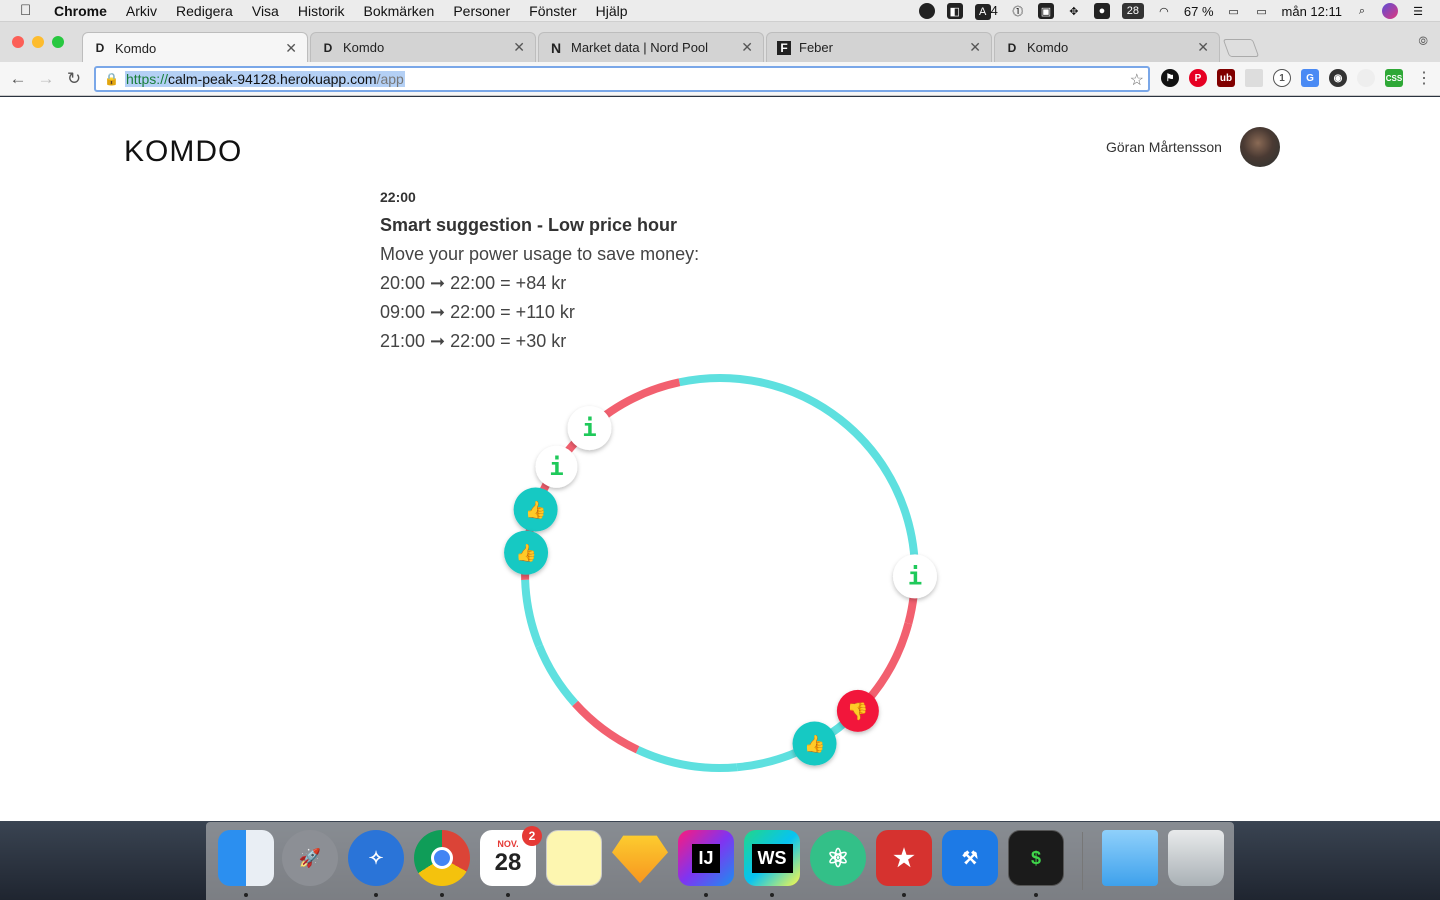  What do you see at coordinates (772, 858) in the screenshot?
I see `webstorm-icon: WS` at bounding box center [772, 858].